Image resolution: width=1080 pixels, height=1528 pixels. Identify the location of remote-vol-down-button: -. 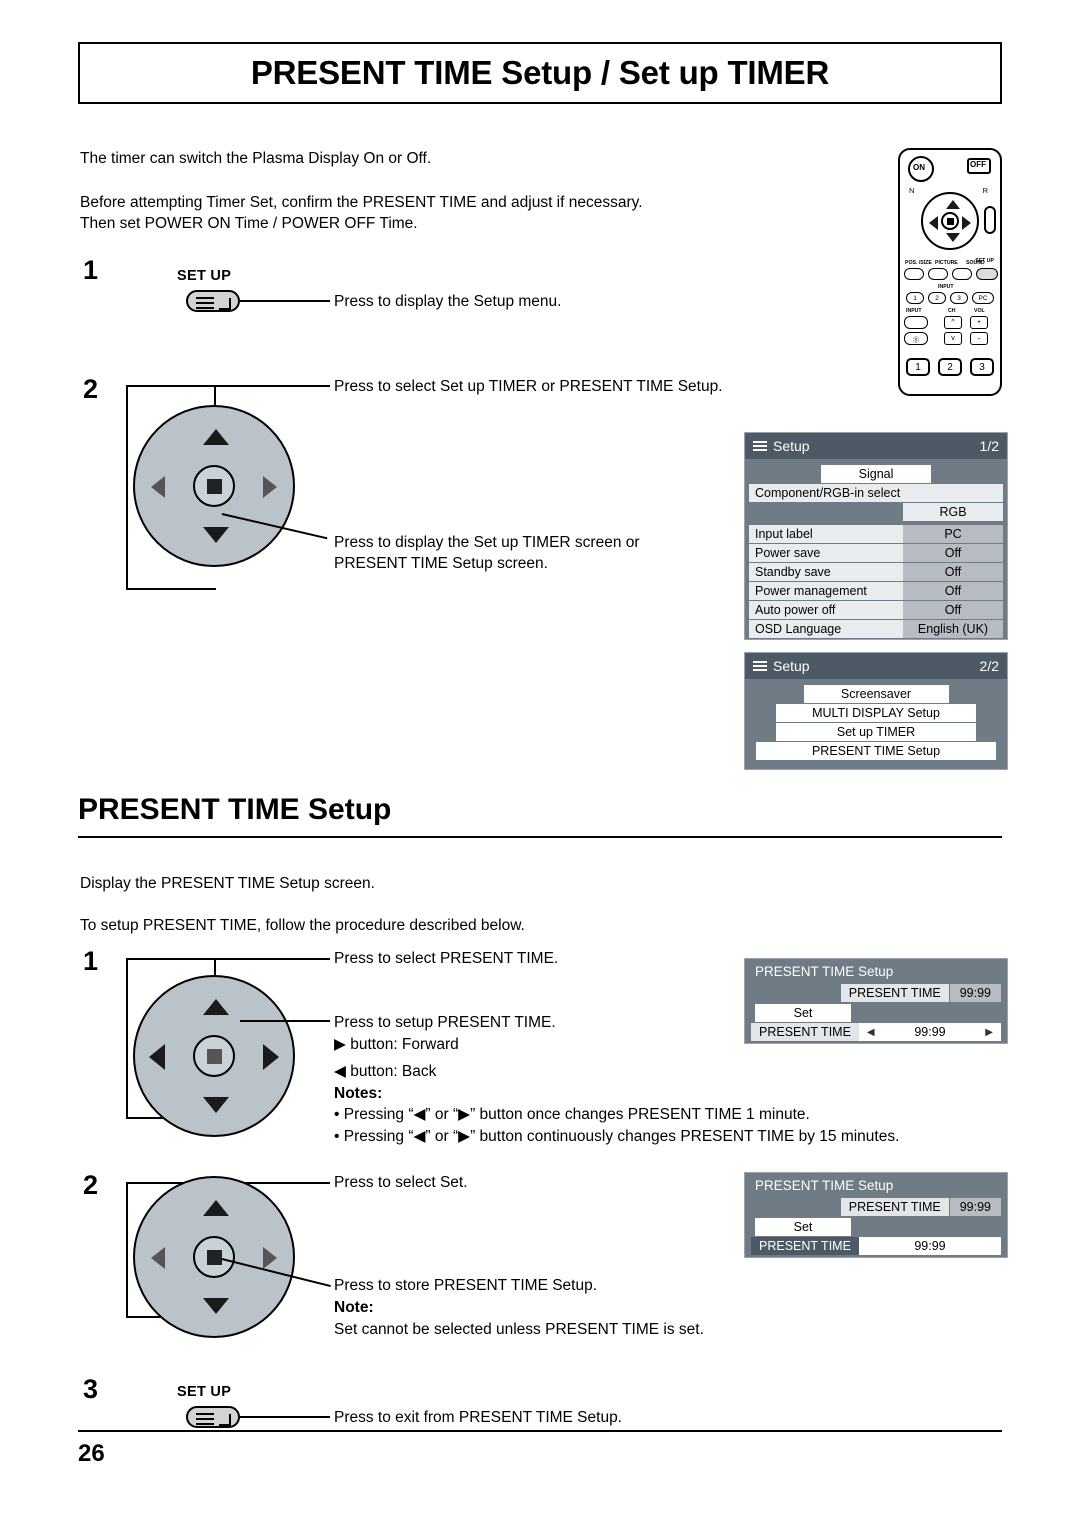
(979, 338).